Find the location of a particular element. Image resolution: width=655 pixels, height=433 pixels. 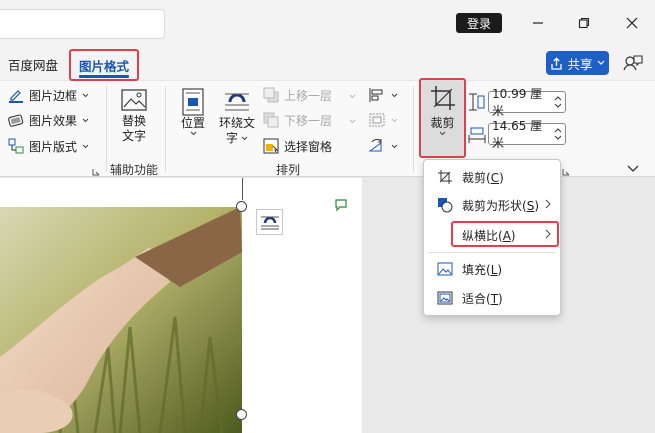

group-objects-button is located at coordinates (383, 120).